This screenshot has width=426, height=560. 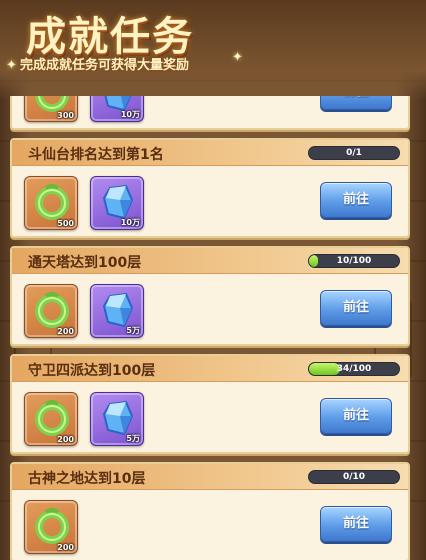 I want to click on reward-quantity: 500, so click(x=65, y=223).